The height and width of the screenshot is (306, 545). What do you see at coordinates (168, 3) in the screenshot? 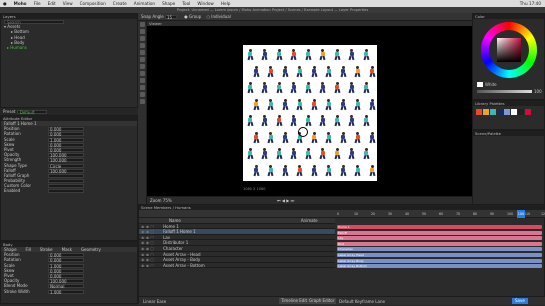
I see `menu-shape: Shape` at bounding box center [168, 3].